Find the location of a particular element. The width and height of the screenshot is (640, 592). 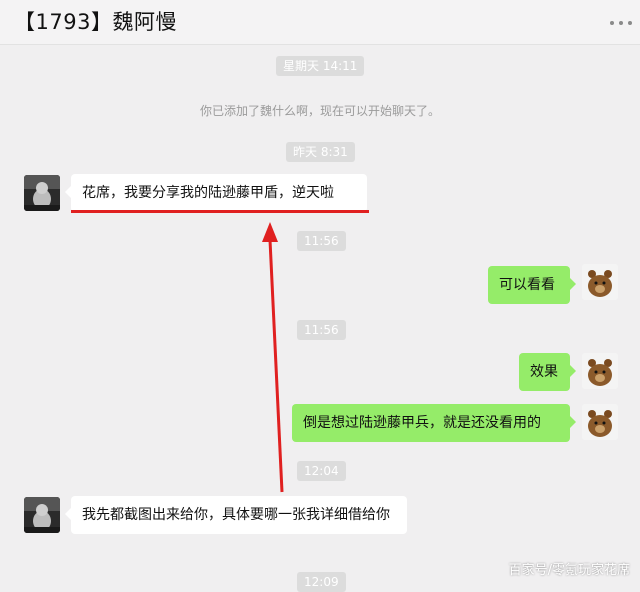

contact-avatar is located at coordinates (42, 515).